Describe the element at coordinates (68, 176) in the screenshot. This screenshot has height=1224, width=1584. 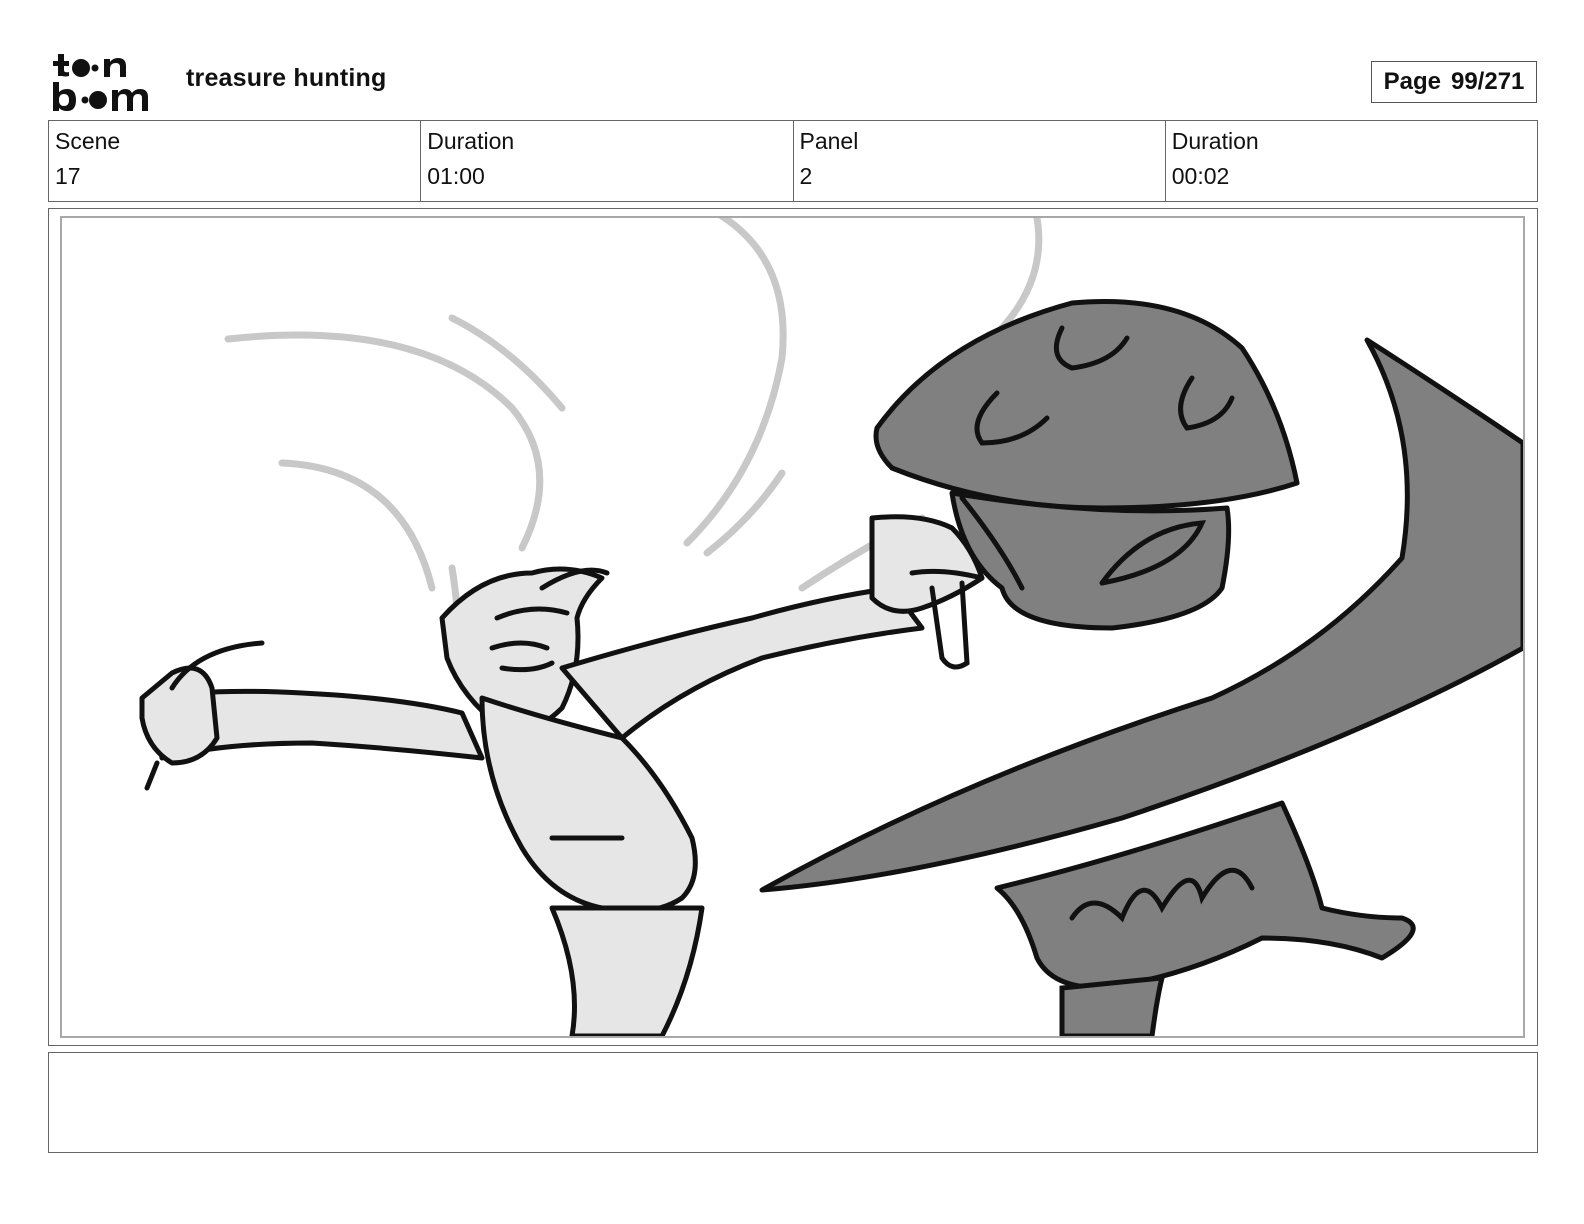
I see `scene-value: 17` at that location.